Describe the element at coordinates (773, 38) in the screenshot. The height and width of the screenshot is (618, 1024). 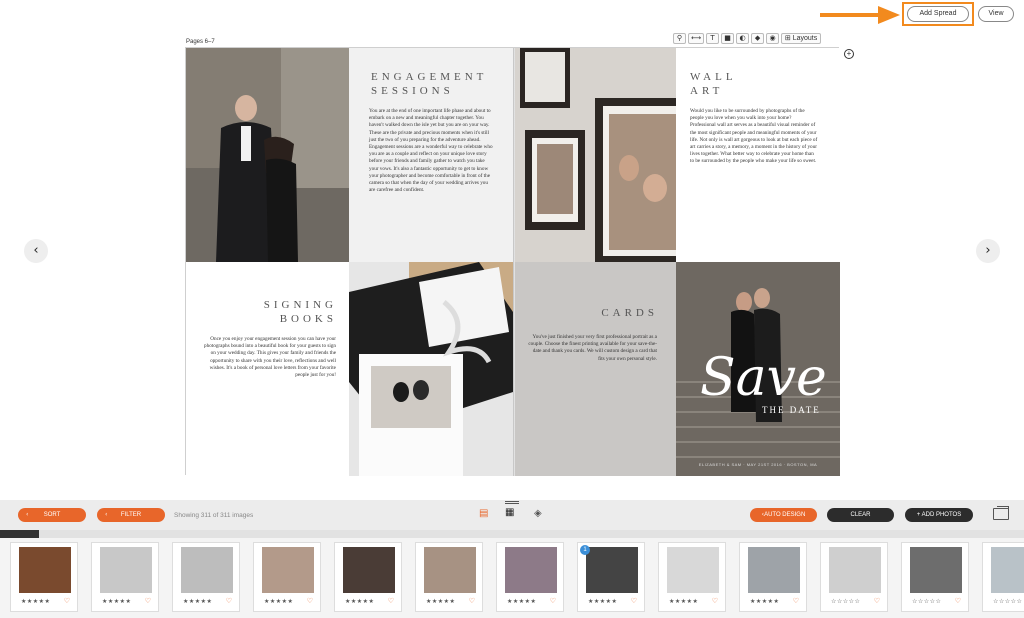
I see `eye-icon: ◉` at that location.